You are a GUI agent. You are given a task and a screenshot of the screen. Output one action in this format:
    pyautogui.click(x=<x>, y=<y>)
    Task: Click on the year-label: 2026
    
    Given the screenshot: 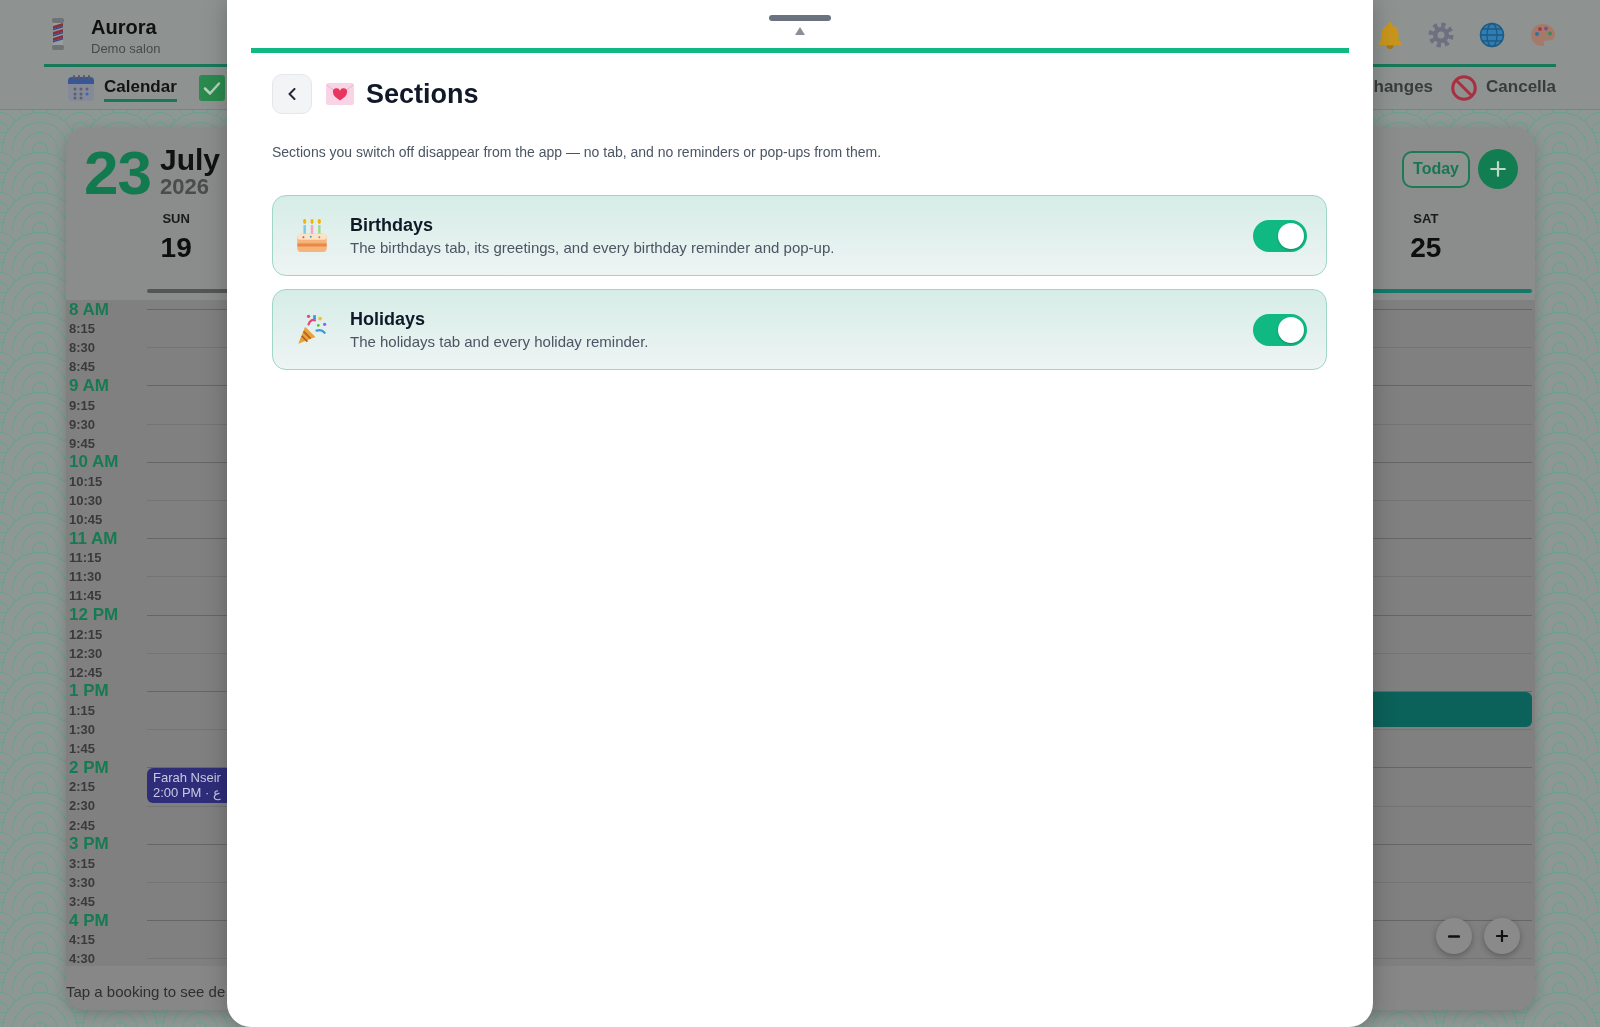 What is the action you would take?
    pyautogui.click(x=184, y=187)
    